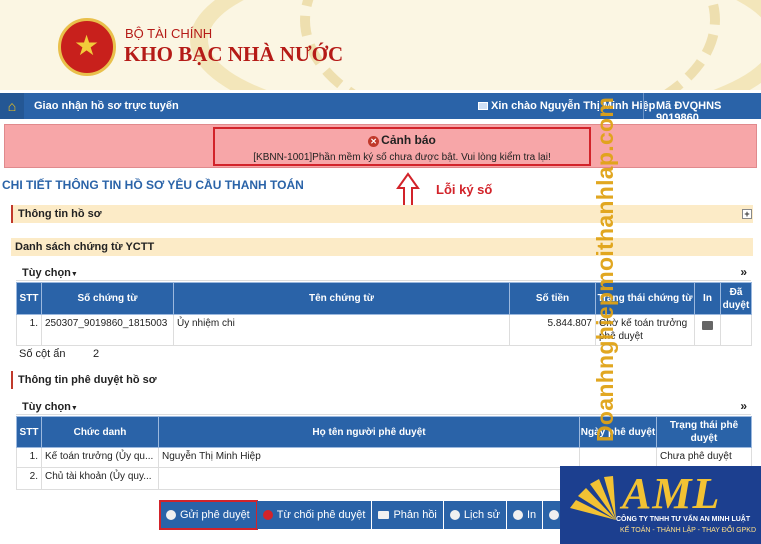 Image resolution: width=761 pixels, height=544 pixels. Describe the element at coordinates (605, 269) in the screenshot. I see `watermark-text: Doanhnghiepmoithanhlap.com` at that location.